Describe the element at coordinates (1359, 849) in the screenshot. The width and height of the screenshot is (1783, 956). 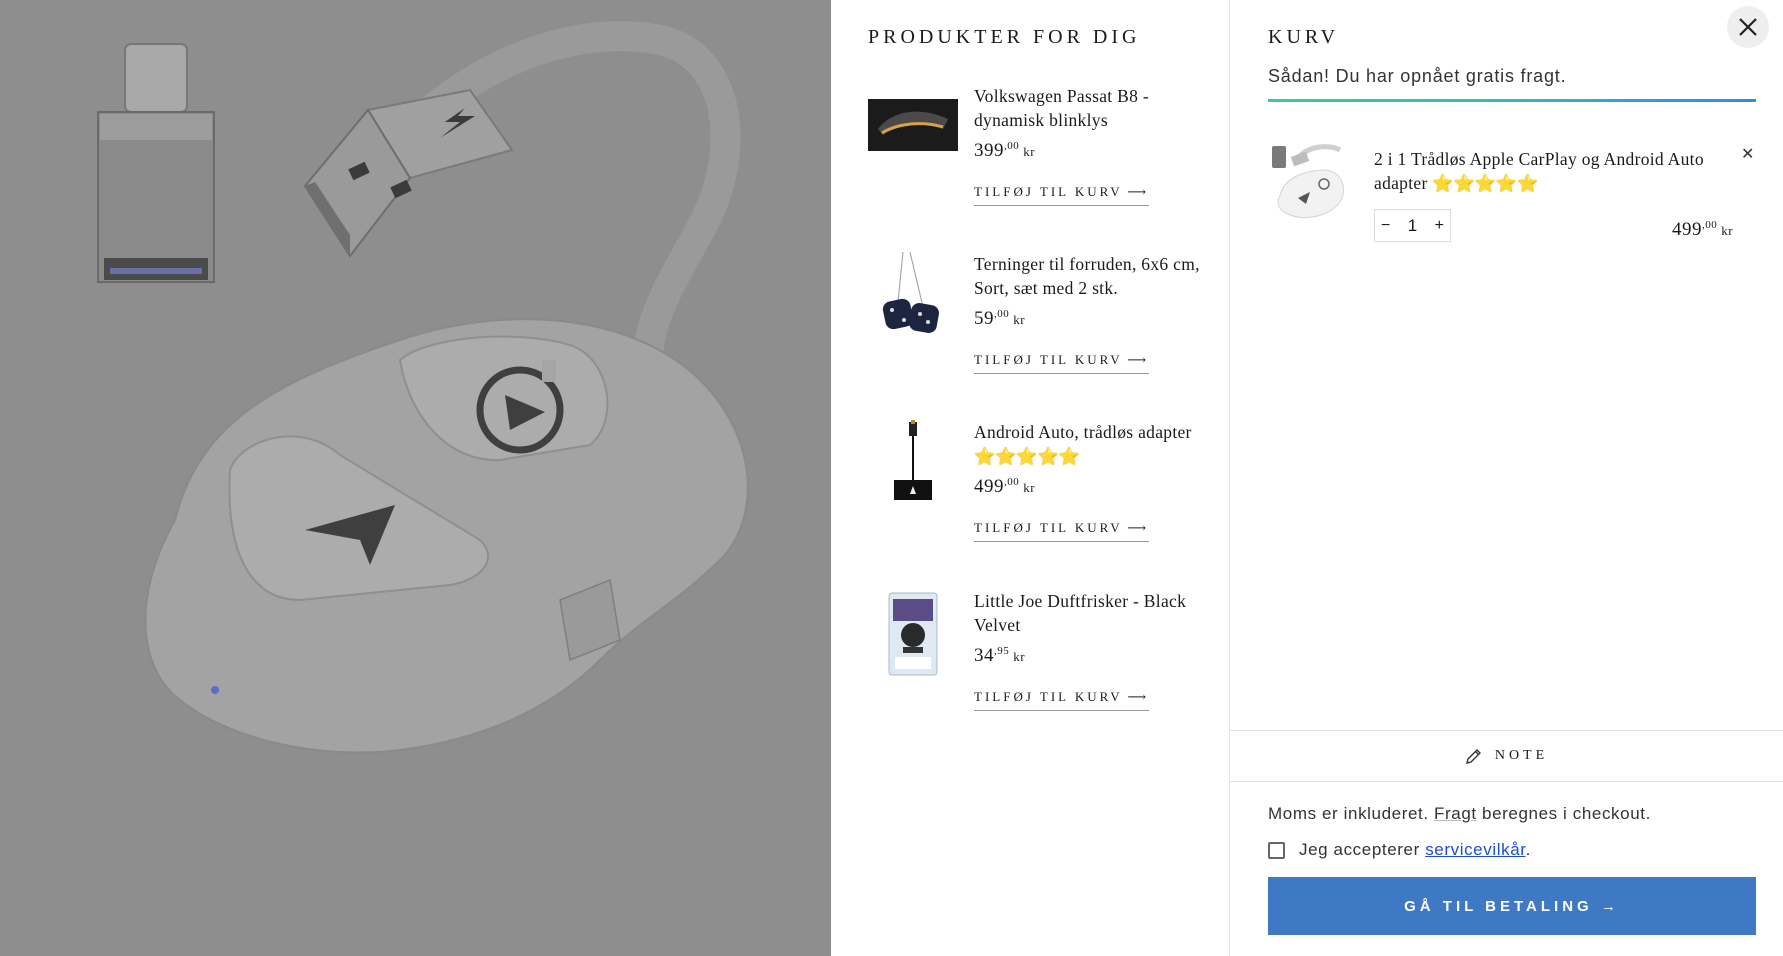
I see `terms-text: Jeg accepterer` at that location.